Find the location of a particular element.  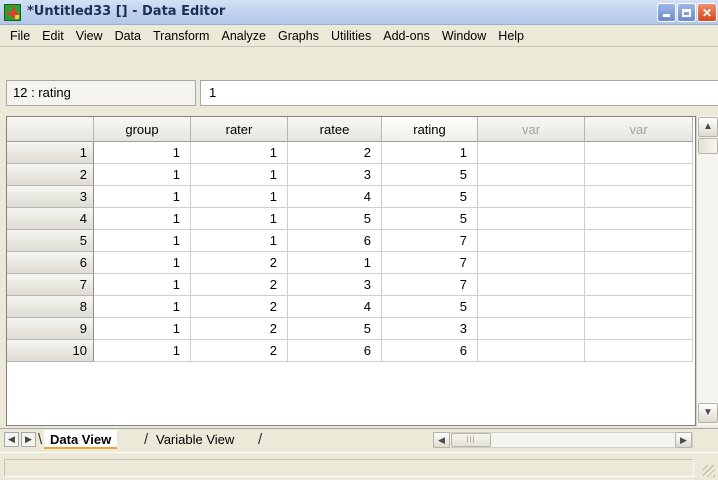

resize-grip-icon is located at coordinates (709, 471).